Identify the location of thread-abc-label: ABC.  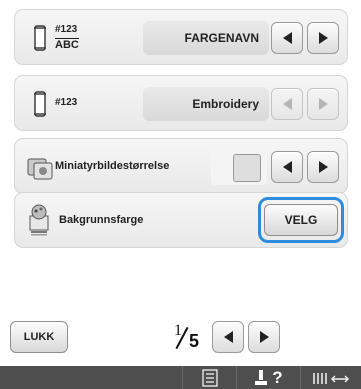
(67, 44).